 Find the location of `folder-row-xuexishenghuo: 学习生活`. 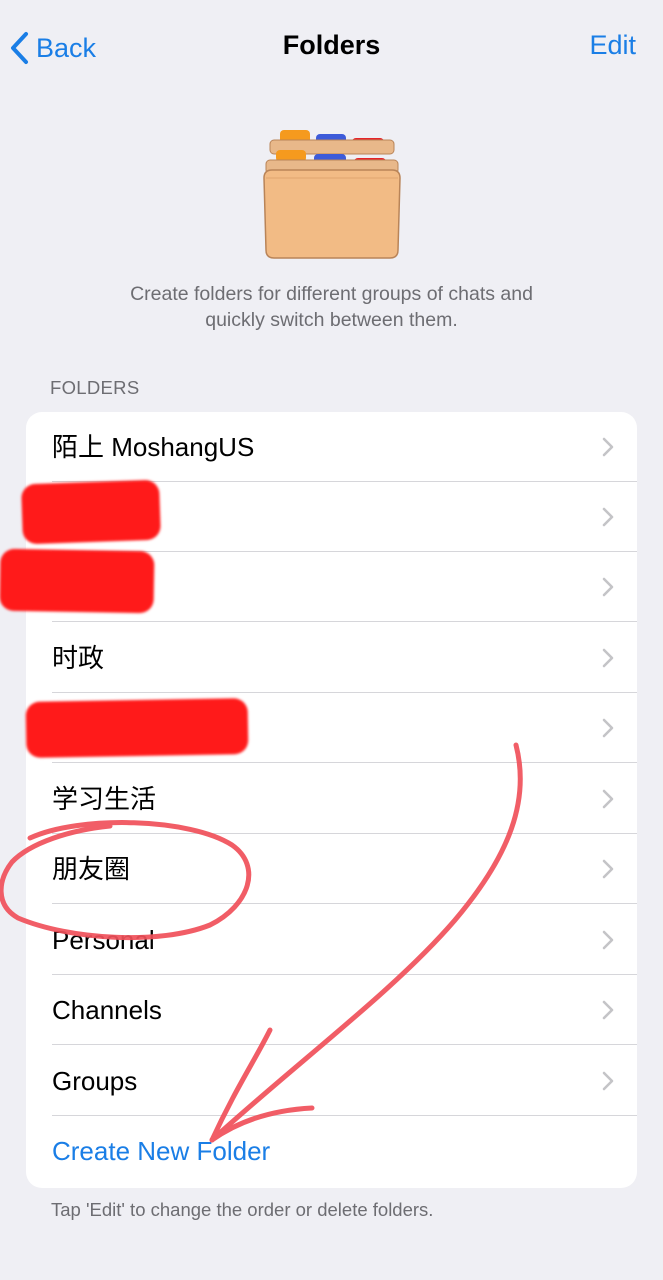

folder-row-xuexishenghuo: 学习生活 is located at coordinates (331, 799).